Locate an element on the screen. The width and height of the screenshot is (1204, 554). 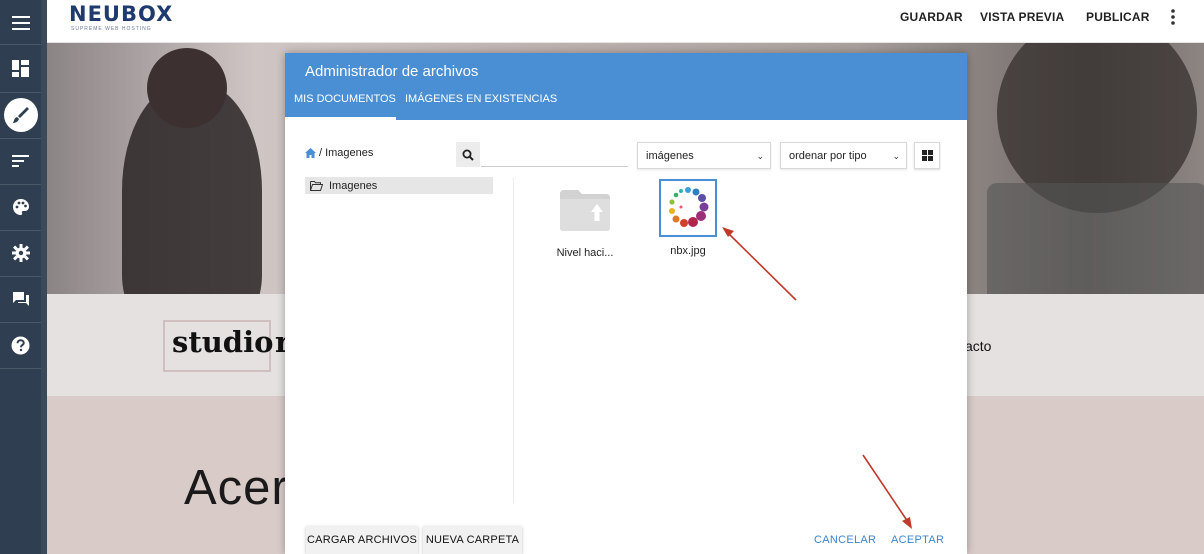
dashboard-icon is located at coordinates (20, 68).